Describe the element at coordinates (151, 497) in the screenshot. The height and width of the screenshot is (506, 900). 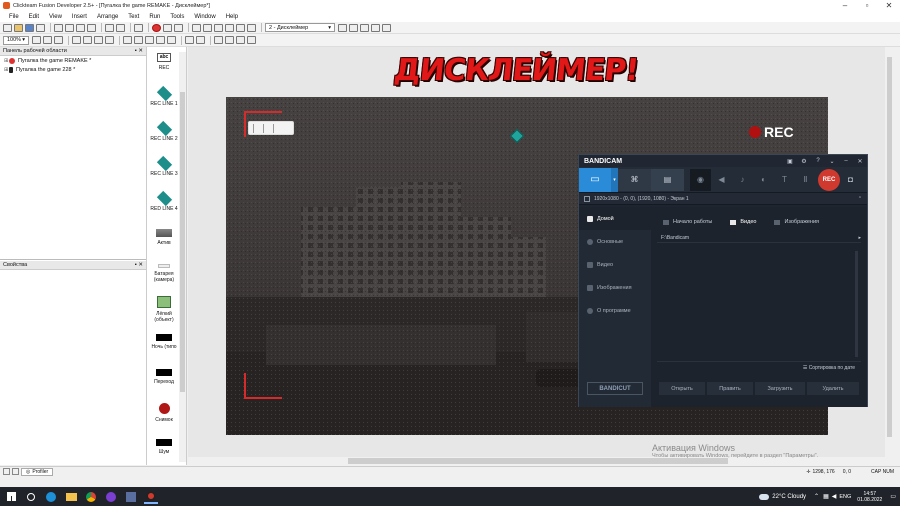
I see `bandicam-taskbar-icon` at that location.